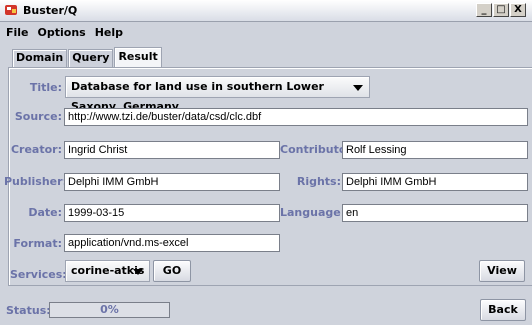 The height and width of the screenshot is (325, 532). I want to click on menu-file: File, so click(17, 32).